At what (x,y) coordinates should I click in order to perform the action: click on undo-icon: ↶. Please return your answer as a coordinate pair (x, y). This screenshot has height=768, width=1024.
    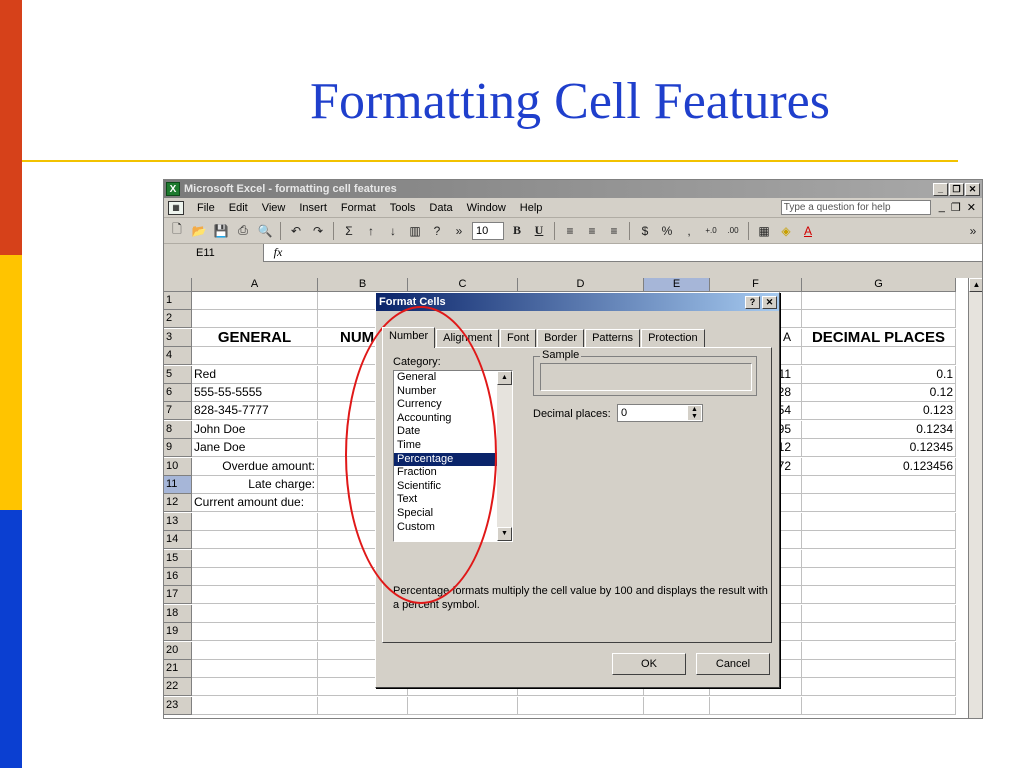
    Looking at the image, I should click on (296, 231).